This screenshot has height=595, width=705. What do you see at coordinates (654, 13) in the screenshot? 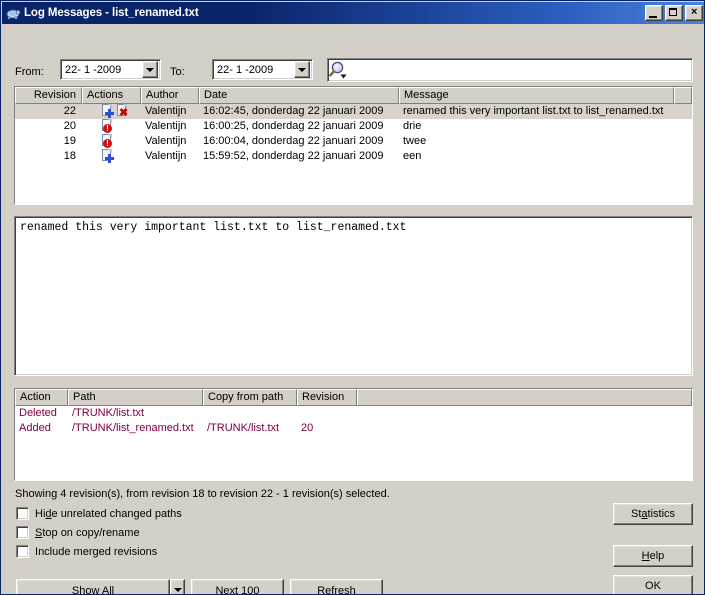
I see `minimize-button` at bounding box center [654, 13].